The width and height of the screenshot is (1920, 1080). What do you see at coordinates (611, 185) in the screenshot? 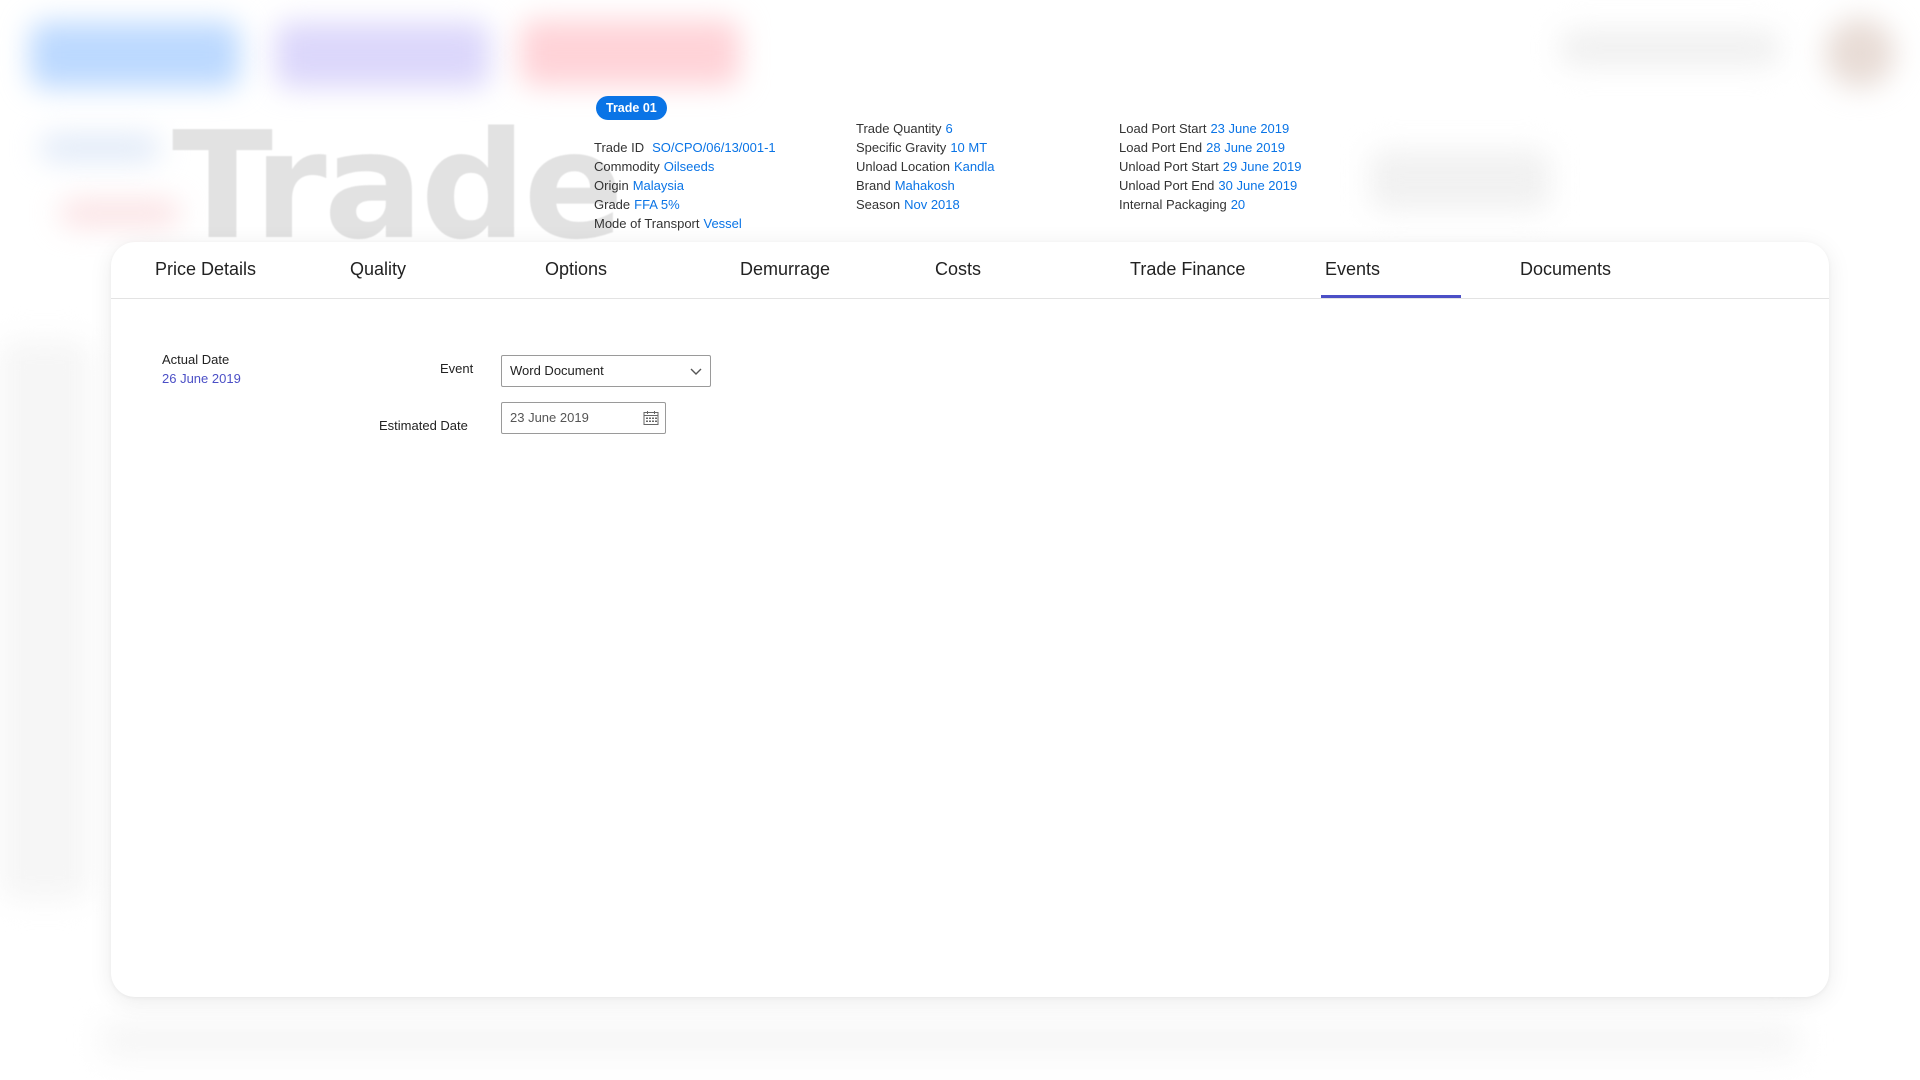
I see `summary-label: Origin` at bounding box center [611, 185].